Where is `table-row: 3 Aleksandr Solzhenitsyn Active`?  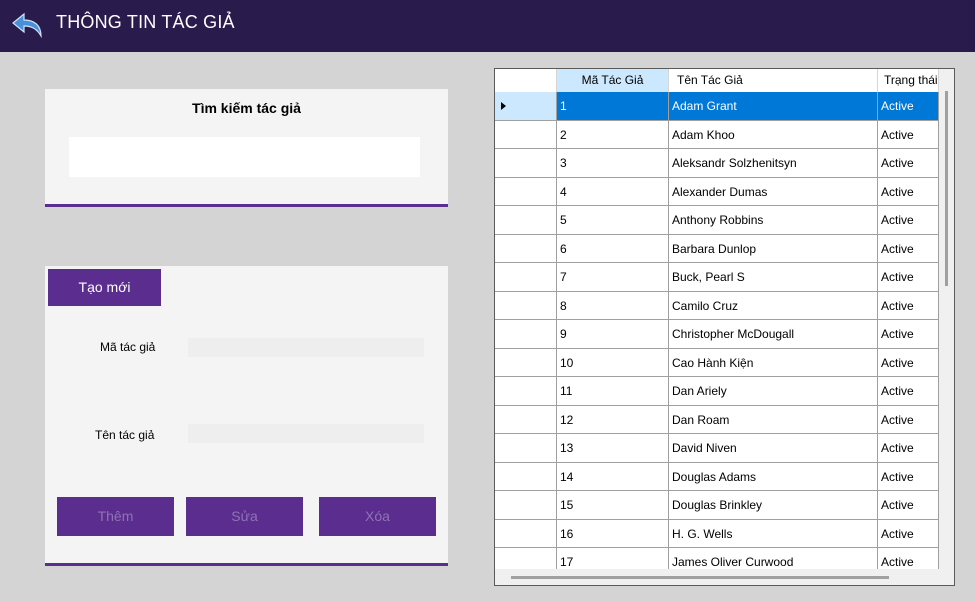 table-row: 3 Aleksandr Solzhenitsyn Active is located at coordinates (717, 163).